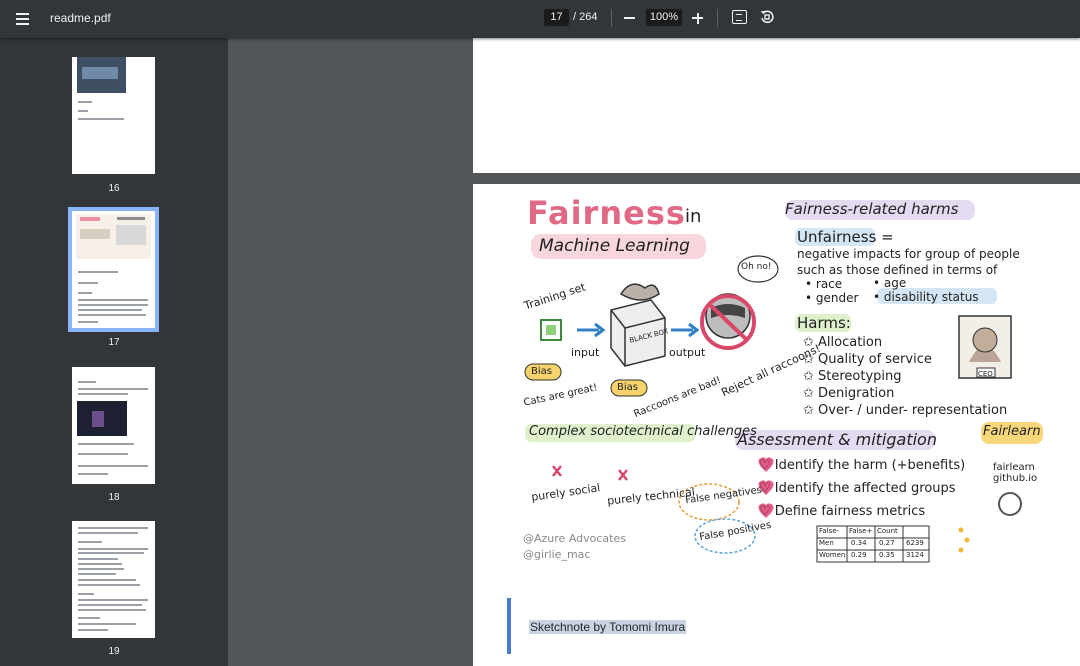  Describe the element at coordinates (887, 543) in the screenshot. I see `metric-table-cell: 0.27` at that location.